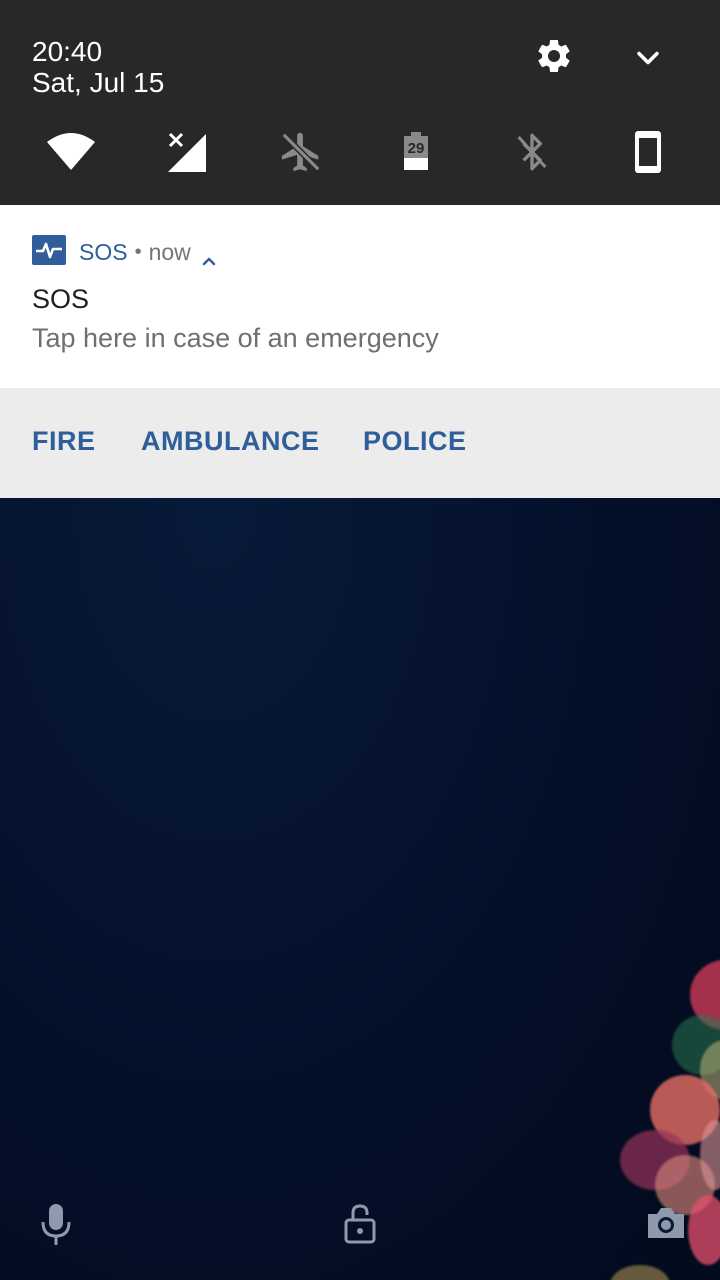  Describe the element at coordinates (71, 152) in the screenshot. I see `wifi-icon` at that location.